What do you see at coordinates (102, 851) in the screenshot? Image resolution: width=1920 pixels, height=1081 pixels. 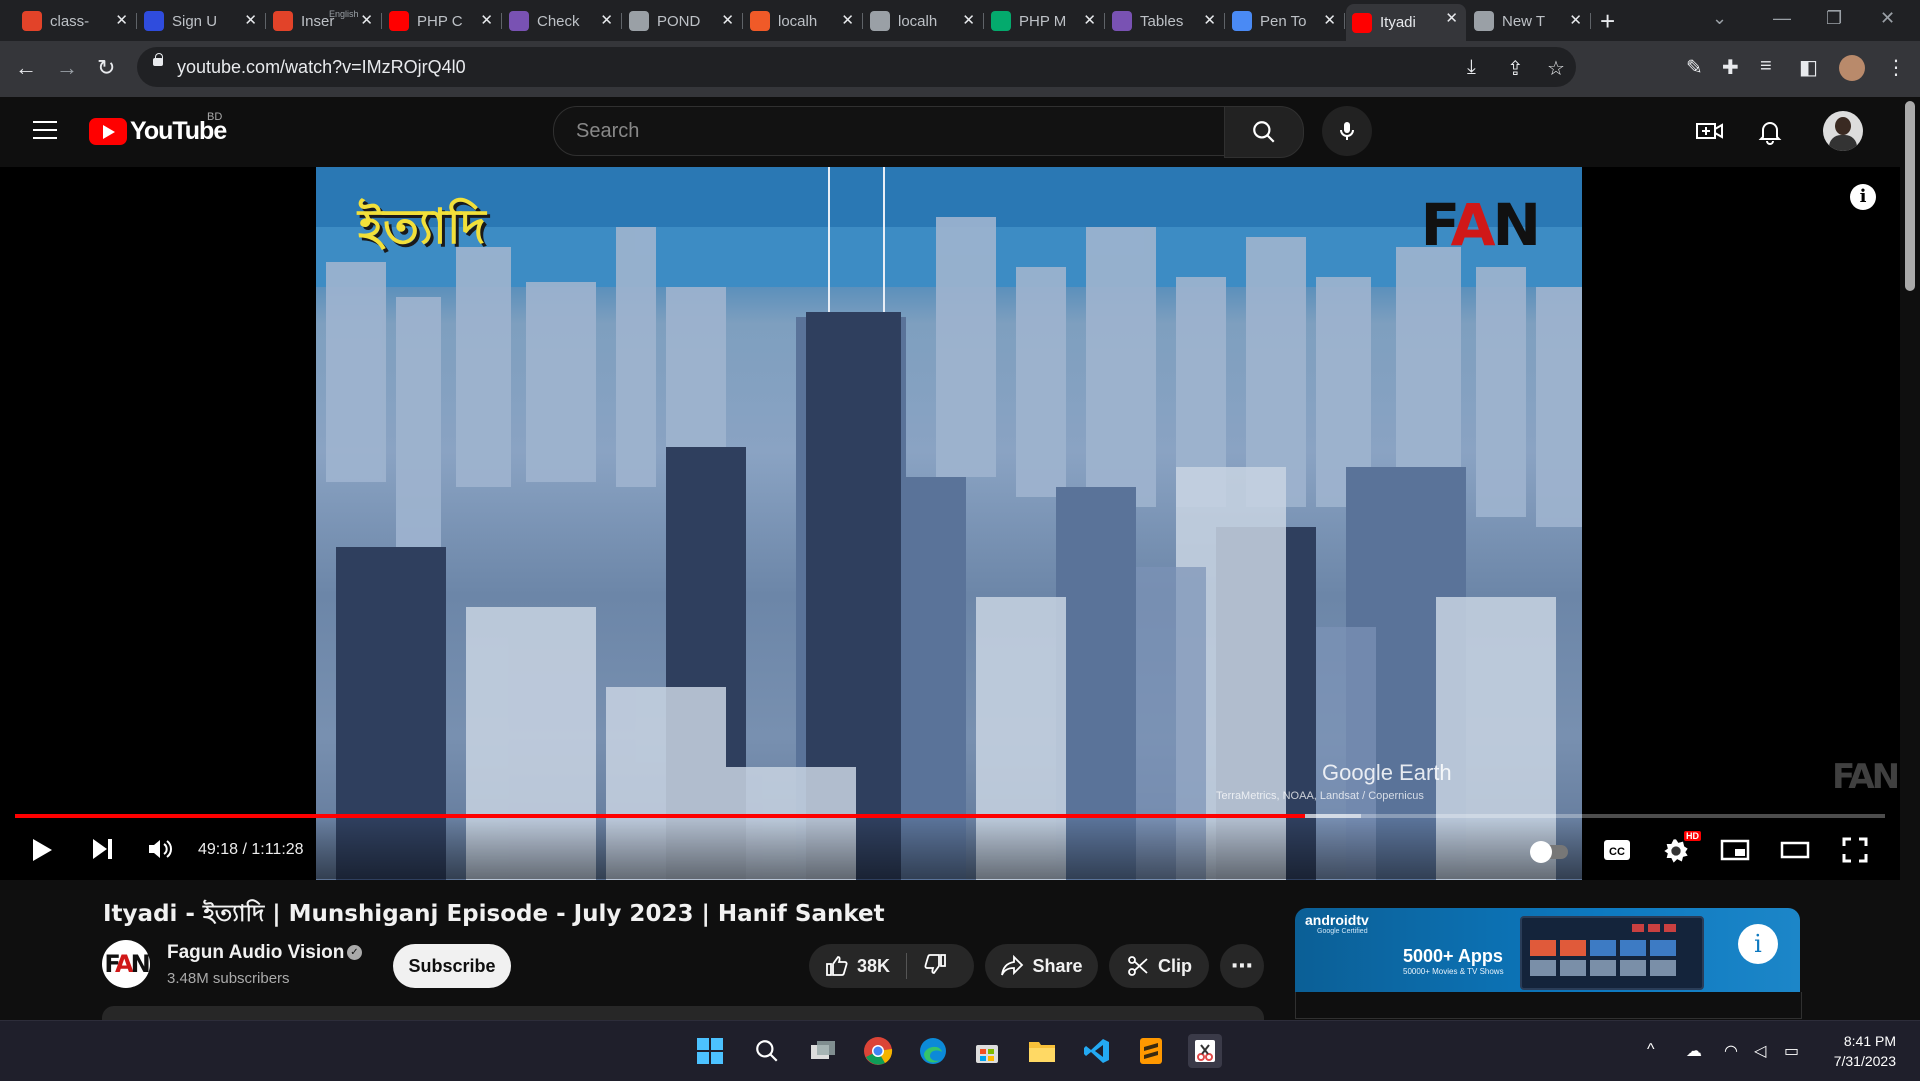 I see `next-video-icon` at bounding box center [102, 851].